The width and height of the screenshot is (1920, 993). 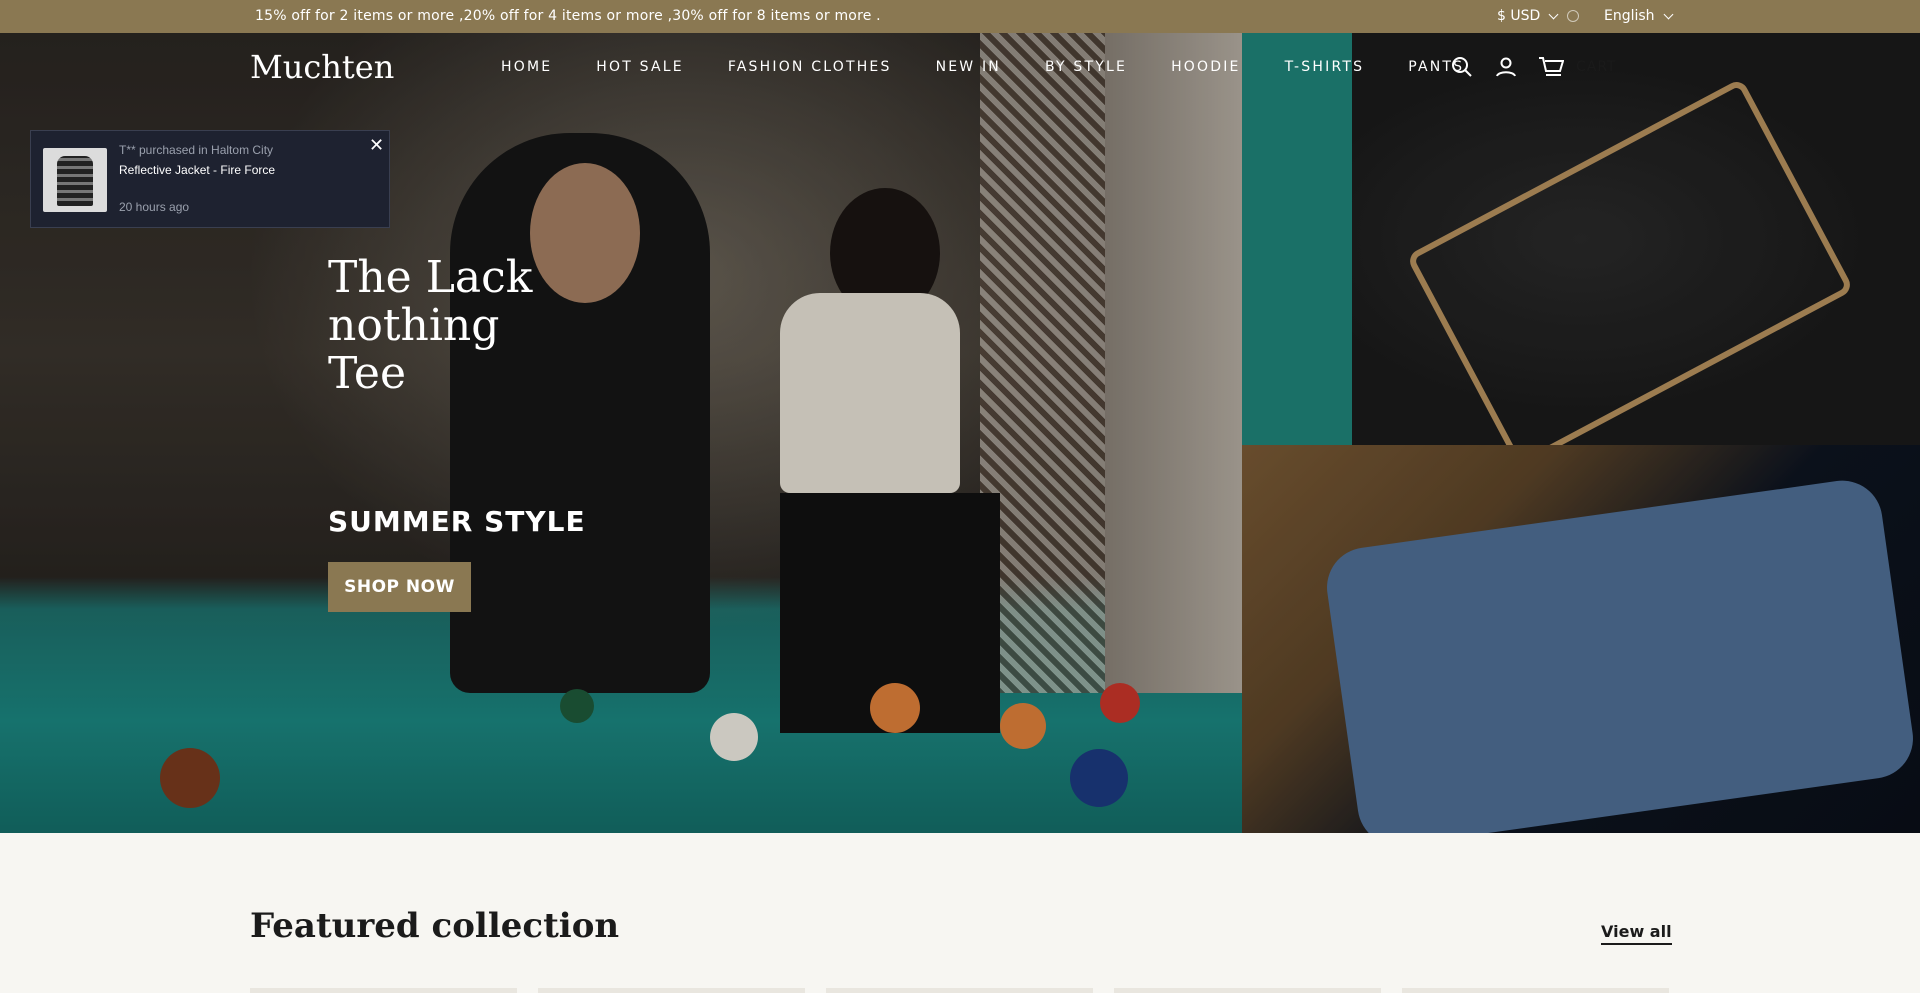 I want to click on view-all-link: View all, so click(x=1636, y=933).